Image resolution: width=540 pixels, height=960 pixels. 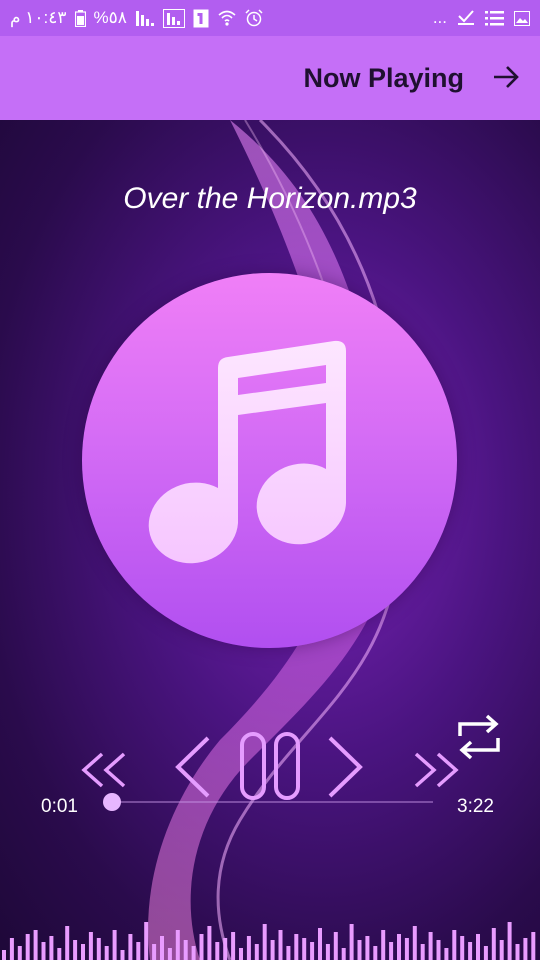 What do you see at coordinates (269, 941) in the screenshot?
I see `equalizer-visualizer` at bounding box center [269, 941].